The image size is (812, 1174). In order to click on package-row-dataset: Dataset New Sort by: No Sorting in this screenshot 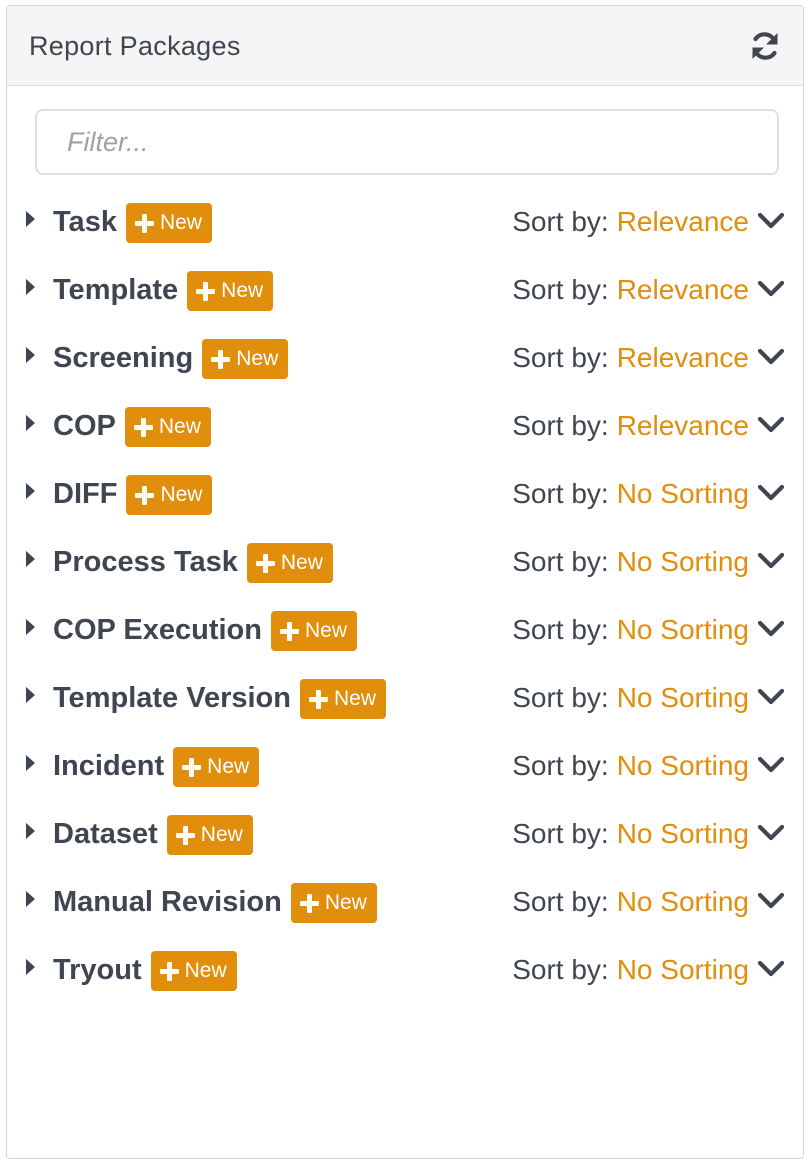, I will do `click(405, 835)`.